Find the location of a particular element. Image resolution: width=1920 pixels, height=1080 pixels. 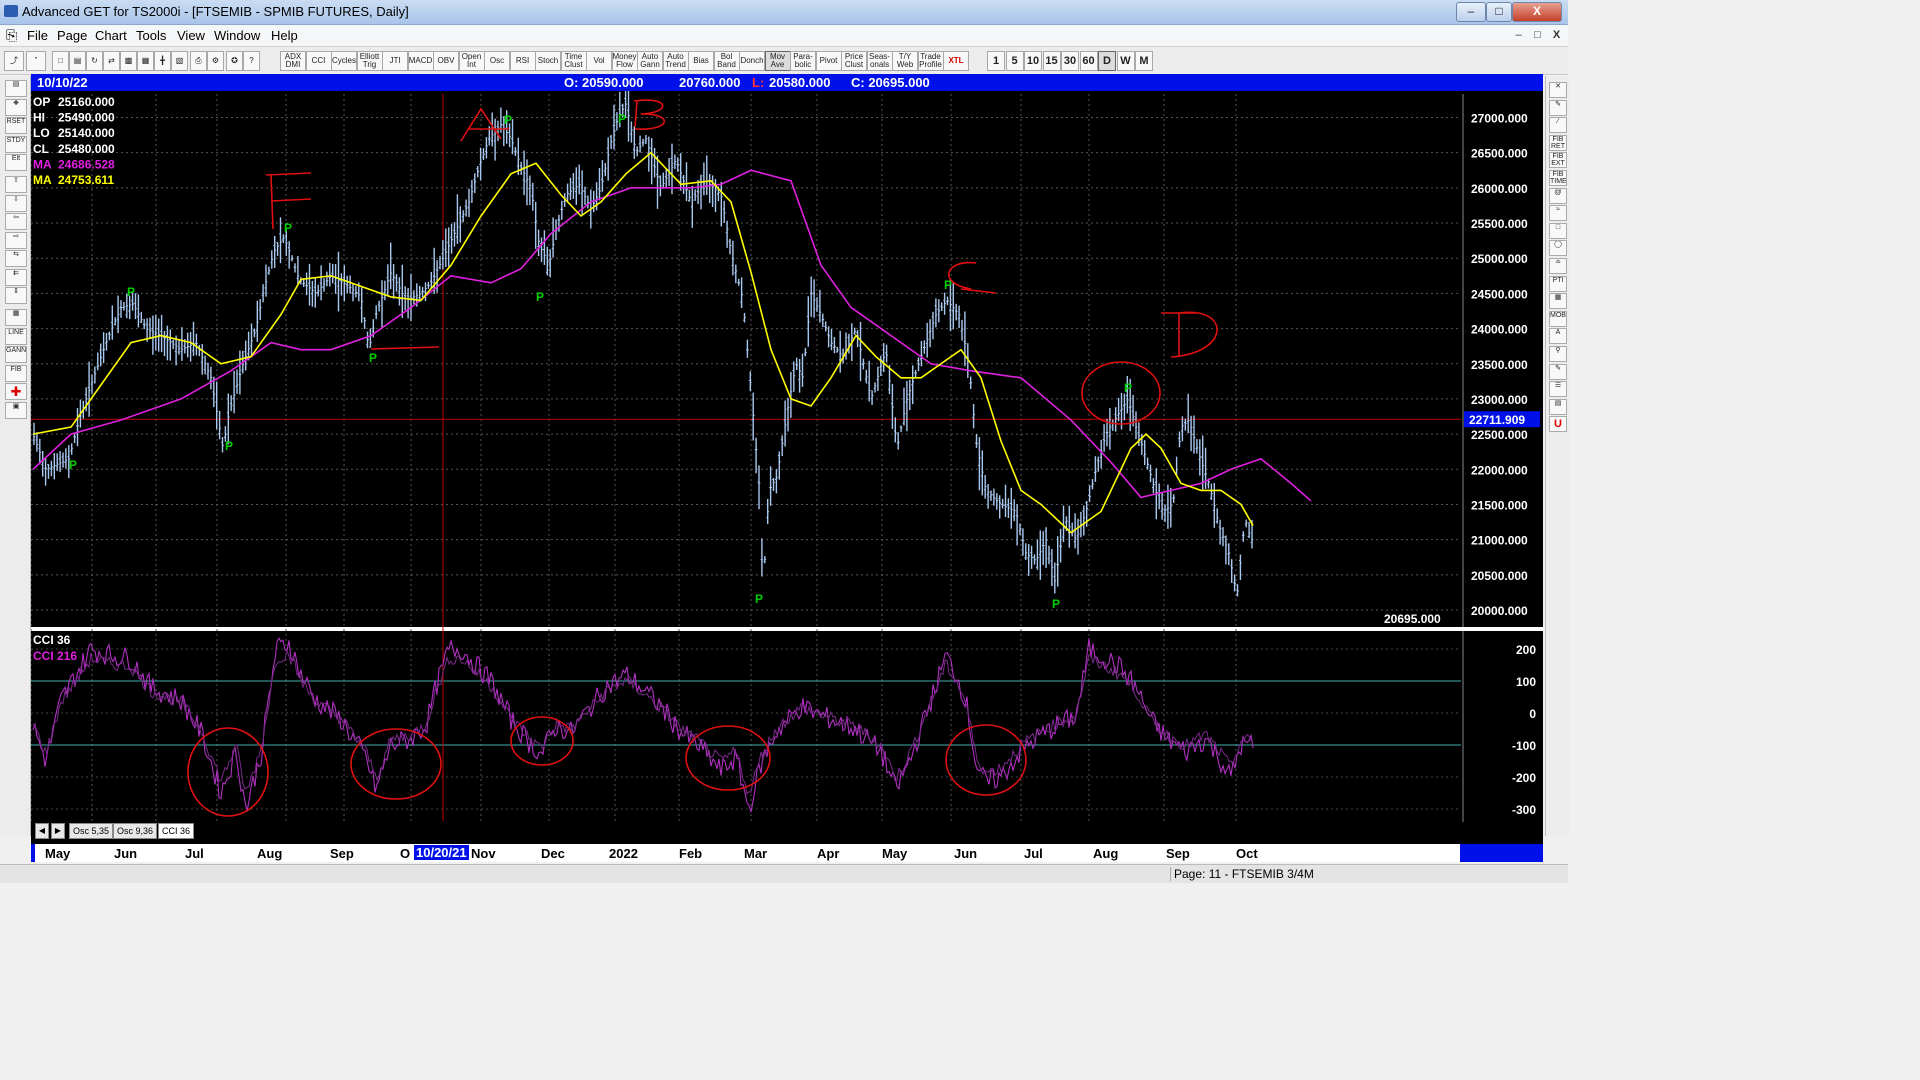

mdi-close-button: X is located at coordinates (1556, 35).